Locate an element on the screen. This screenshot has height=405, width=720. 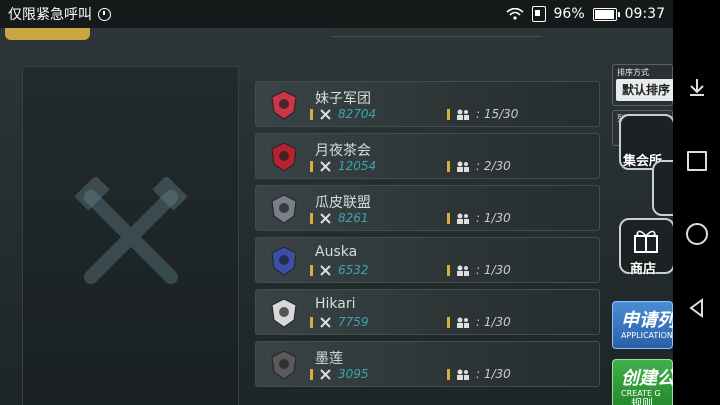
sort-dropdown: 排序方式 默认排序 is located at coordinates (642, 85).